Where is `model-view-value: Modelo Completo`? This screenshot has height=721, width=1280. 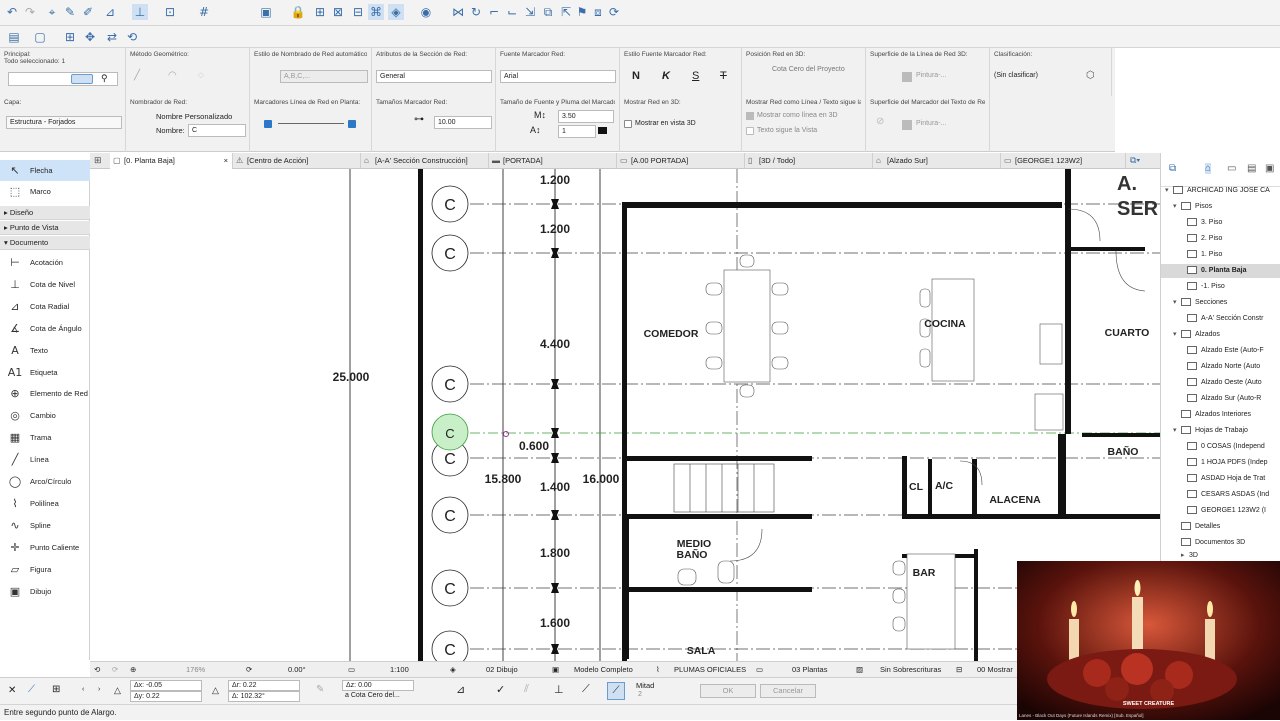 model-view-value: Modelo Completo is located at coordinates (603, 670).